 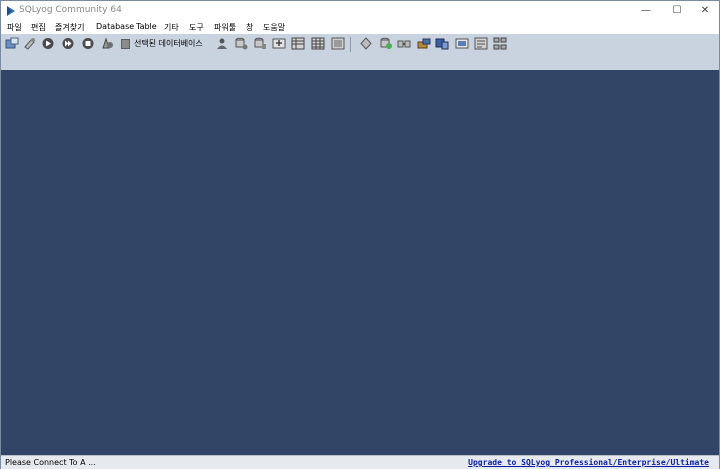 What do you see at coordinates (705, 11) in the screenshot?
I see `close-button: ✕` at bounding box center [705, 11].